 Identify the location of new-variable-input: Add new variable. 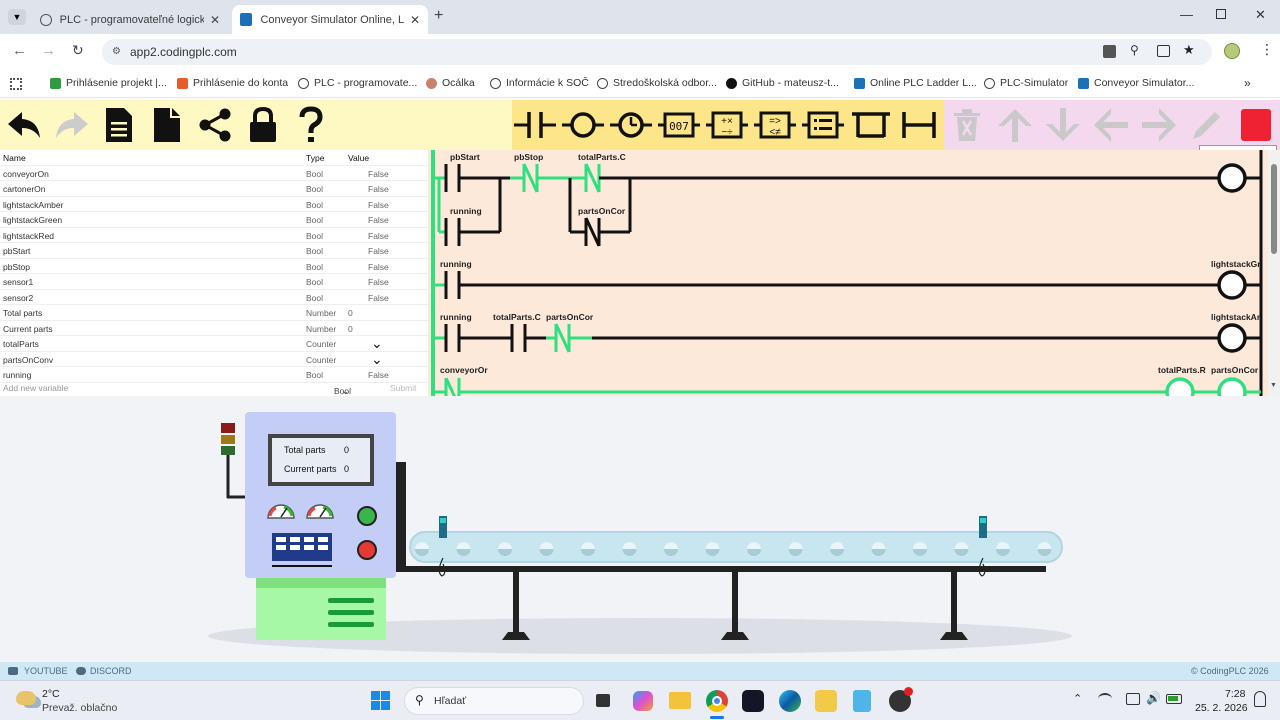
(35, 388).